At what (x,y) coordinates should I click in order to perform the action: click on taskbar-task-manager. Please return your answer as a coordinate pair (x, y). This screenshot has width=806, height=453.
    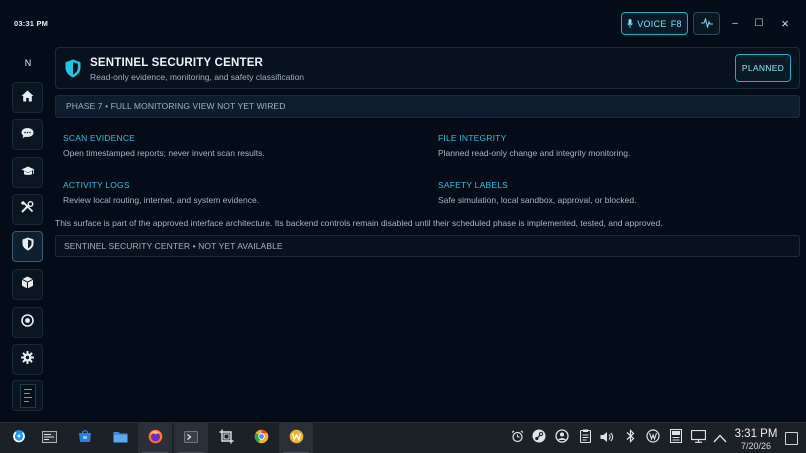
    Looking at the image, I should click on (49, 438).